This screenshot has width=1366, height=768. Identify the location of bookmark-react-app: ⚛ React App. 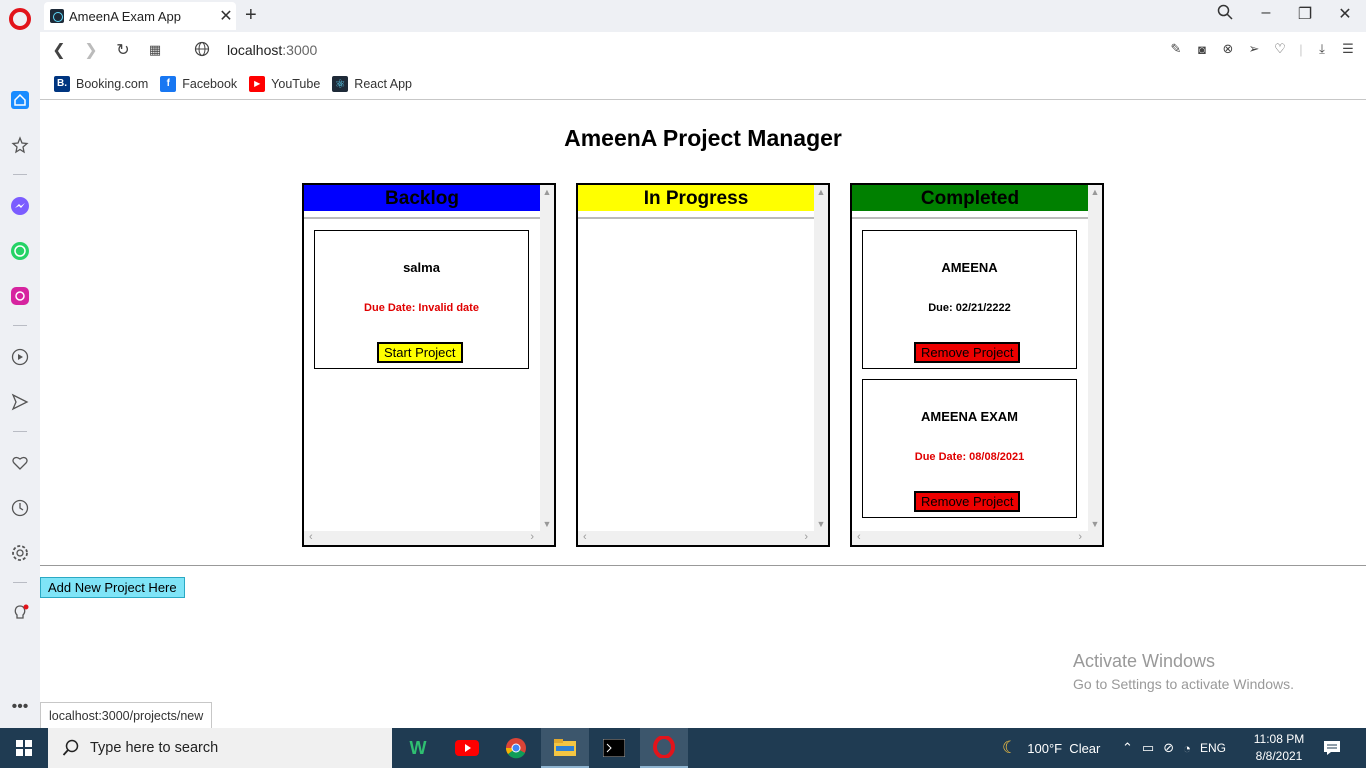
(372, 83).